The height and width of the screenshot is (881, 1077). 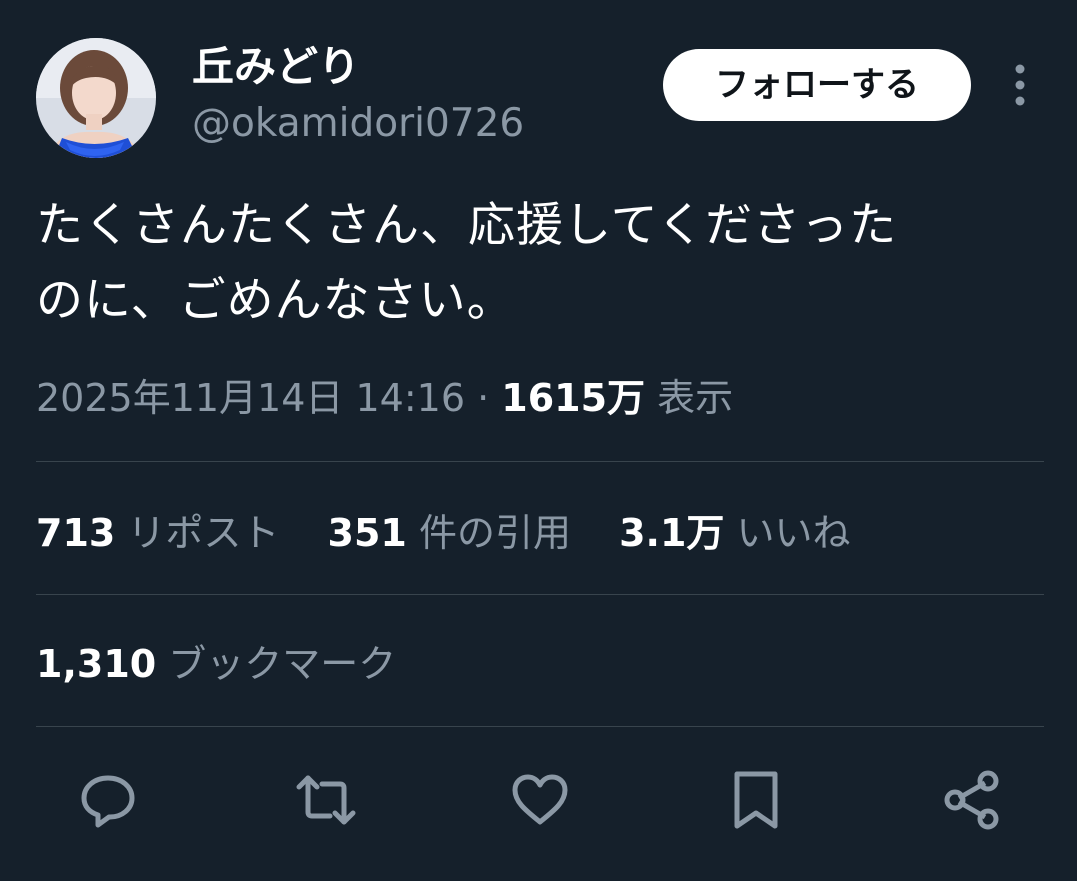 I want to click on likes-stat: 3.1万 いいね, so click(x=734, y=533).